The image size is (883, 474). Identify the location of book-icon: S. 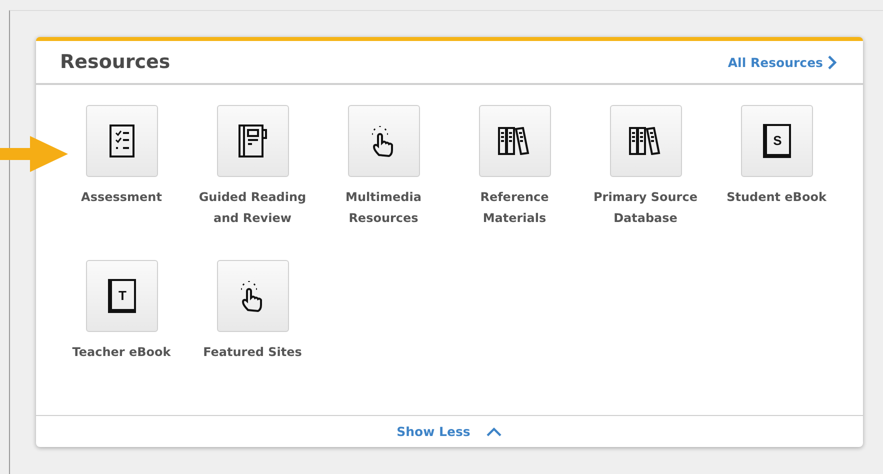
(776, 141).